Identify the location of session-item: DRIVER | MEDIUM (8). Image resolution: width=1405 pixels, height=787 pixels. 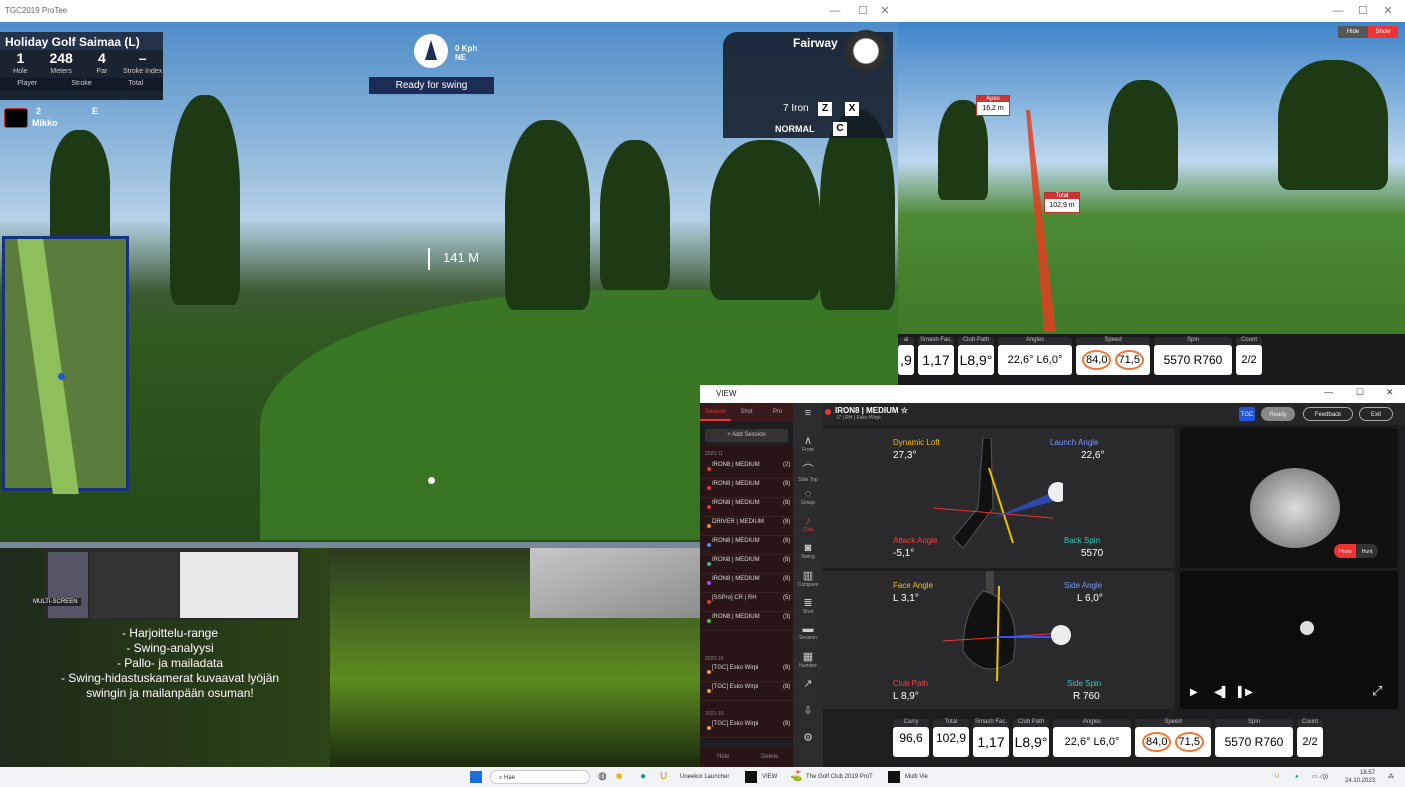
(746, 527).